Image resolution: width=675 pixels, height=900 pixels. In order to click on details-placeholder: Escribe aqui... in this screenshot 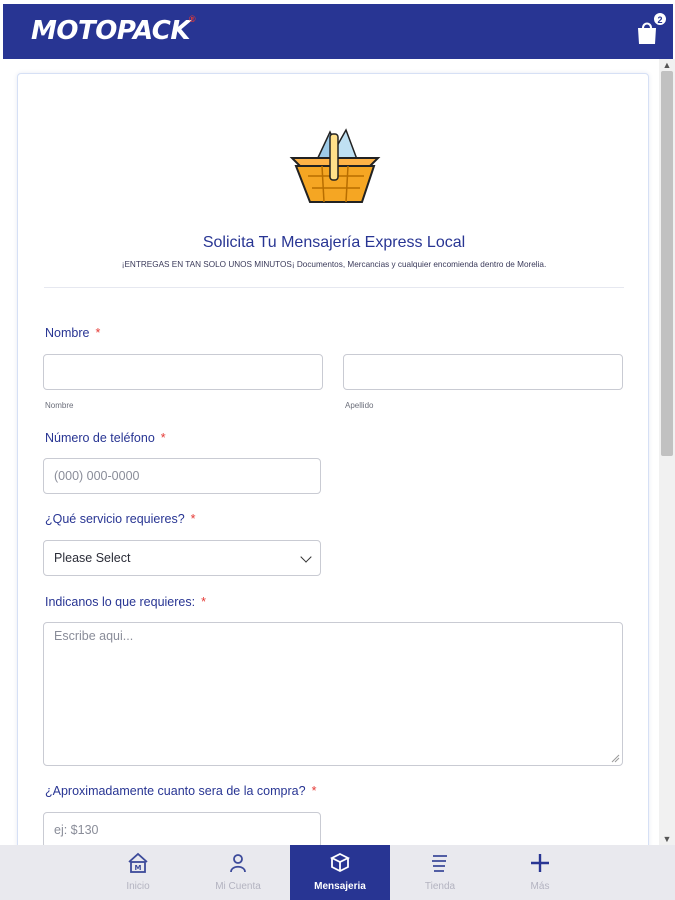, I will do `click(94, 636)`.